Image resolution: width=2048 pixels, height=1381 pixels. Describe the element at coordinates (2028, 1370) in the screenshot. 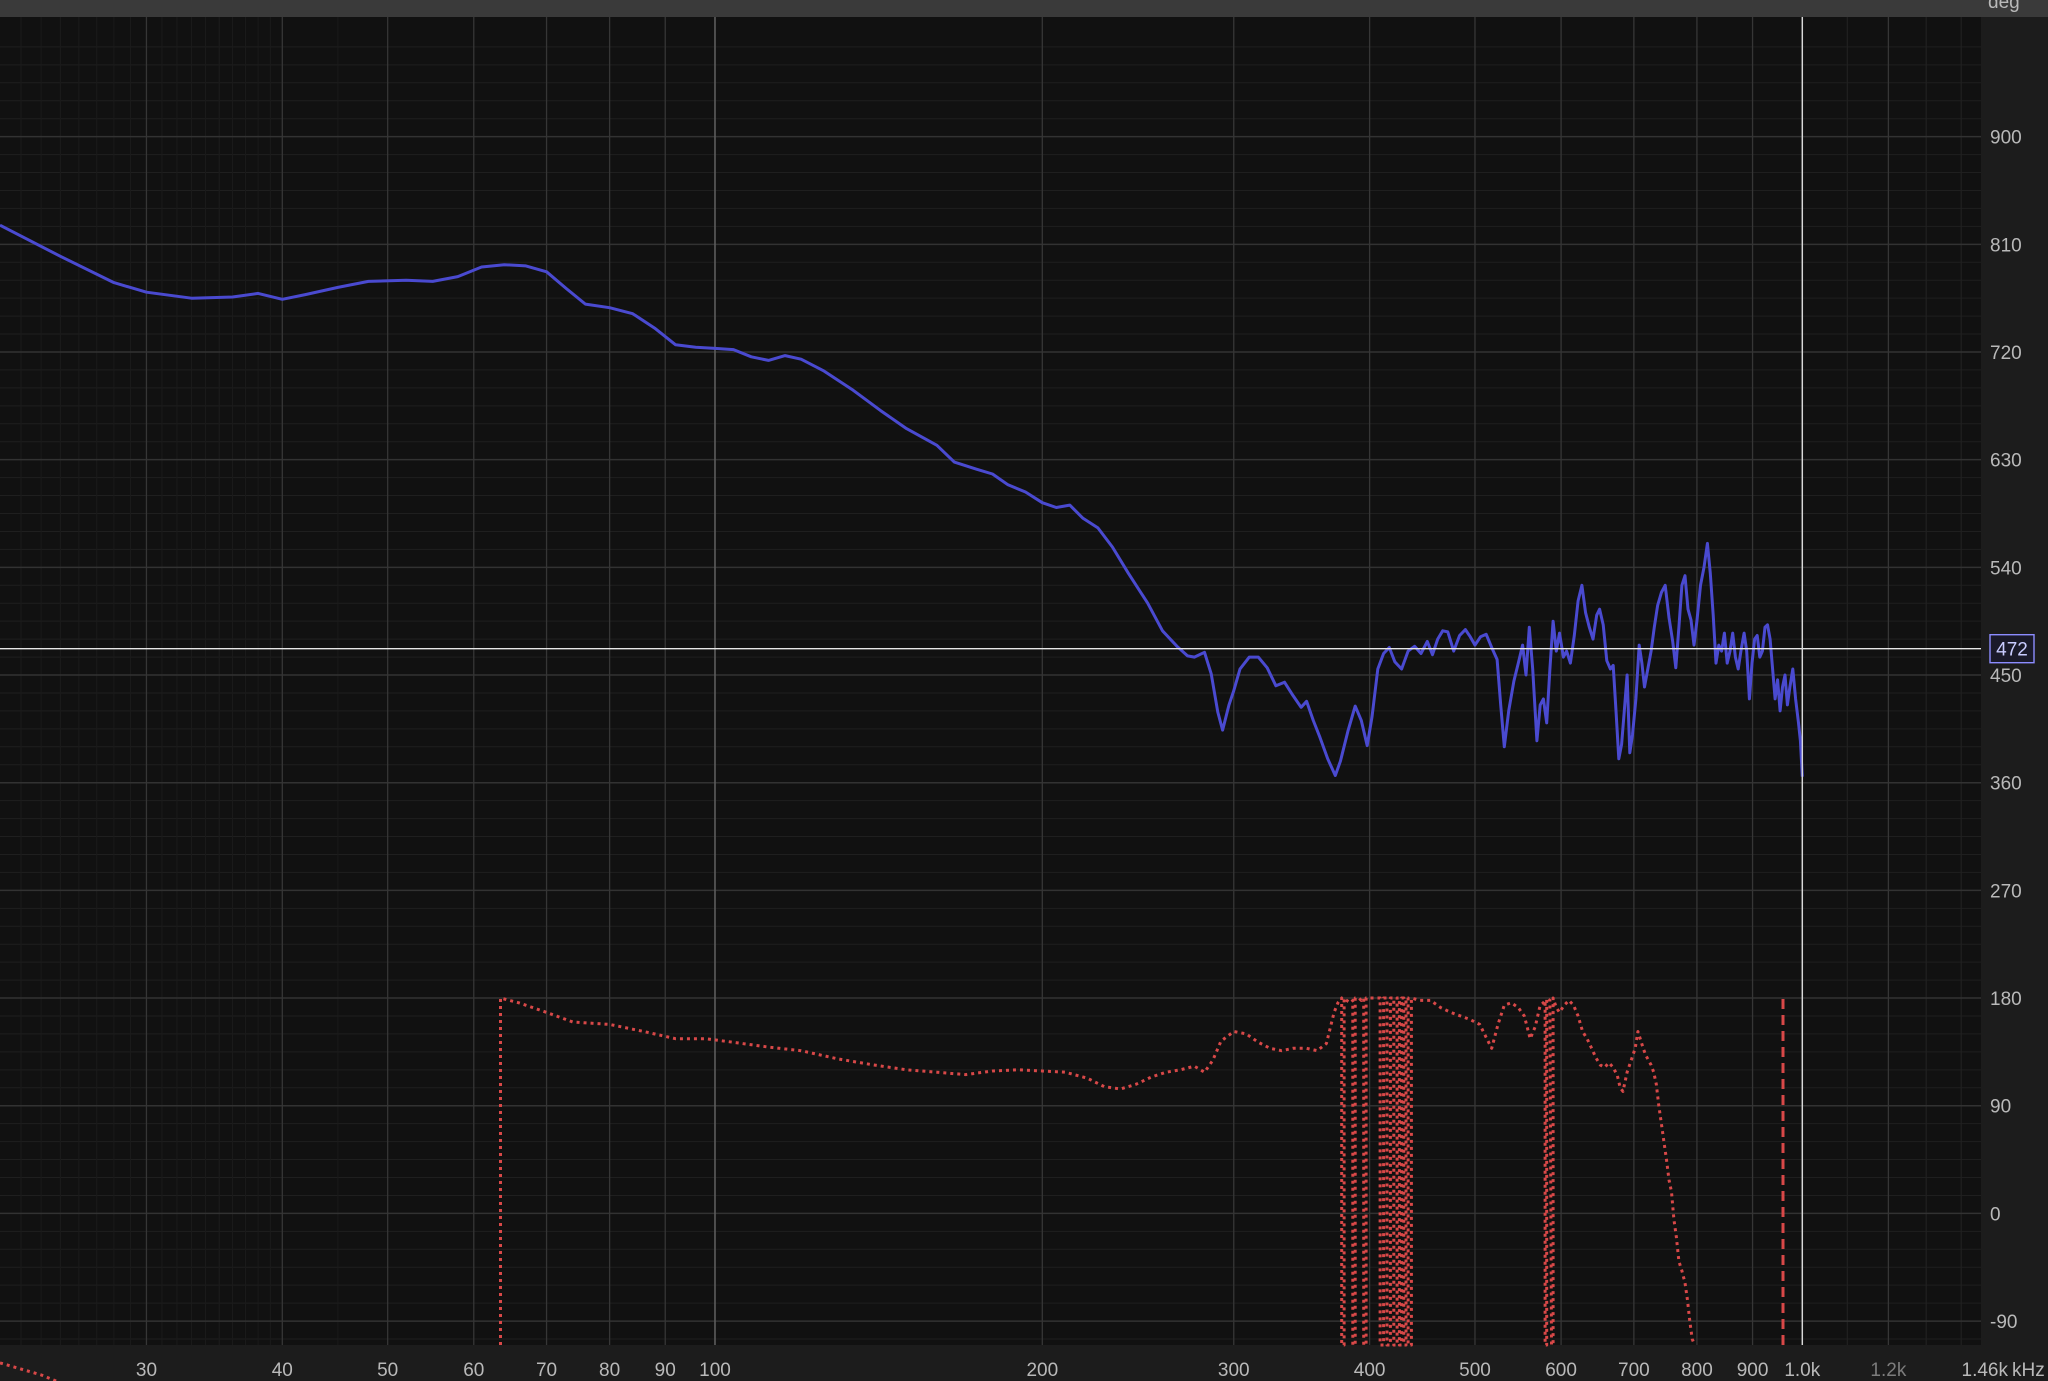

I see `x-axis-unit: kHz` at that location.